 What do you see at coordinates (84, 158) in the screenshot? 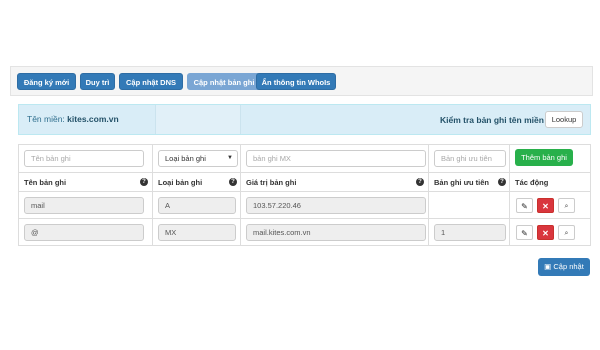
I see `record-name-input: Tên bản ghi` at bounding box center [84, 158].